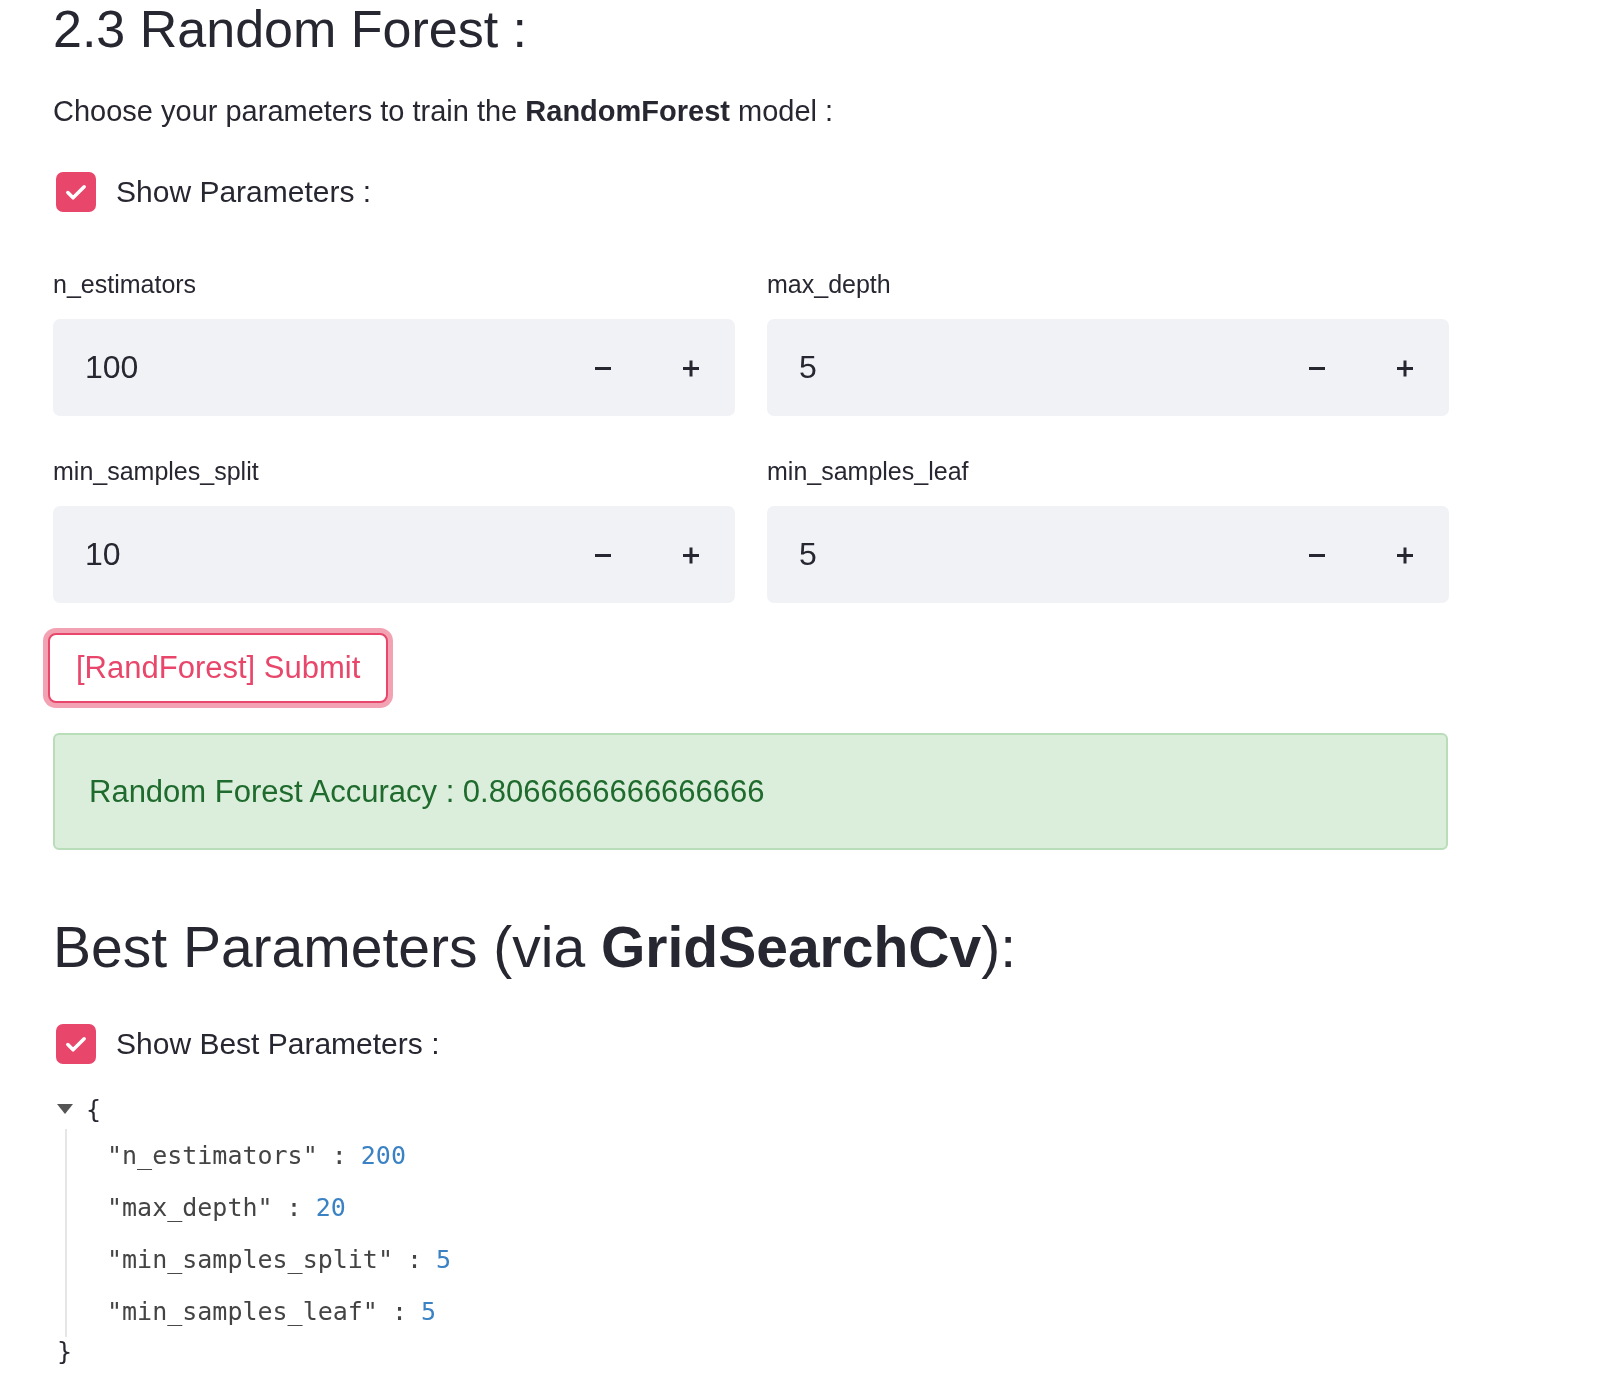 The width and height of the screenshot is (1608, 1384). Describe the element at coordinates (250, 1259) in the screenshot. I see `json-key: "min_samples_split"` at that location.